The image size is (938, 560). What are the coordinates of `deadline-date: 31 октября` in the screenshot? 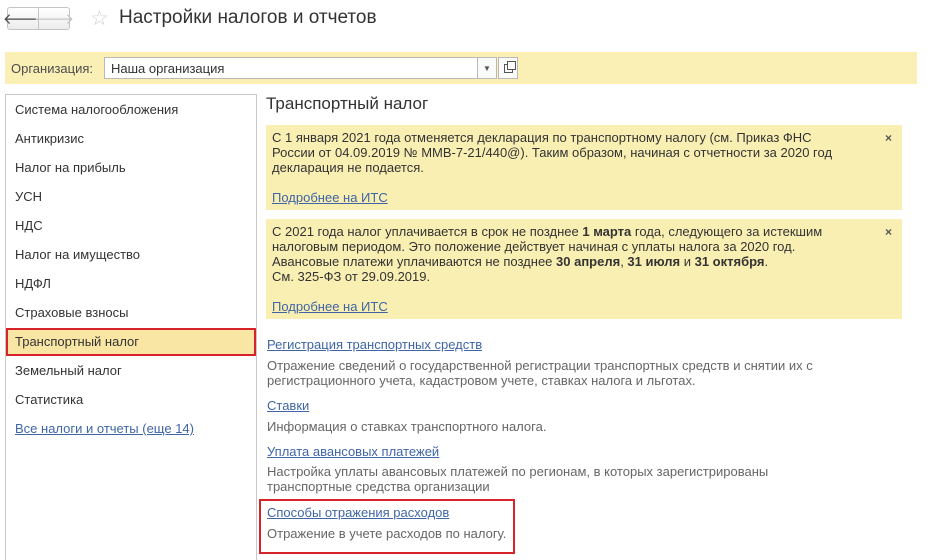 It's located at (729, 261).